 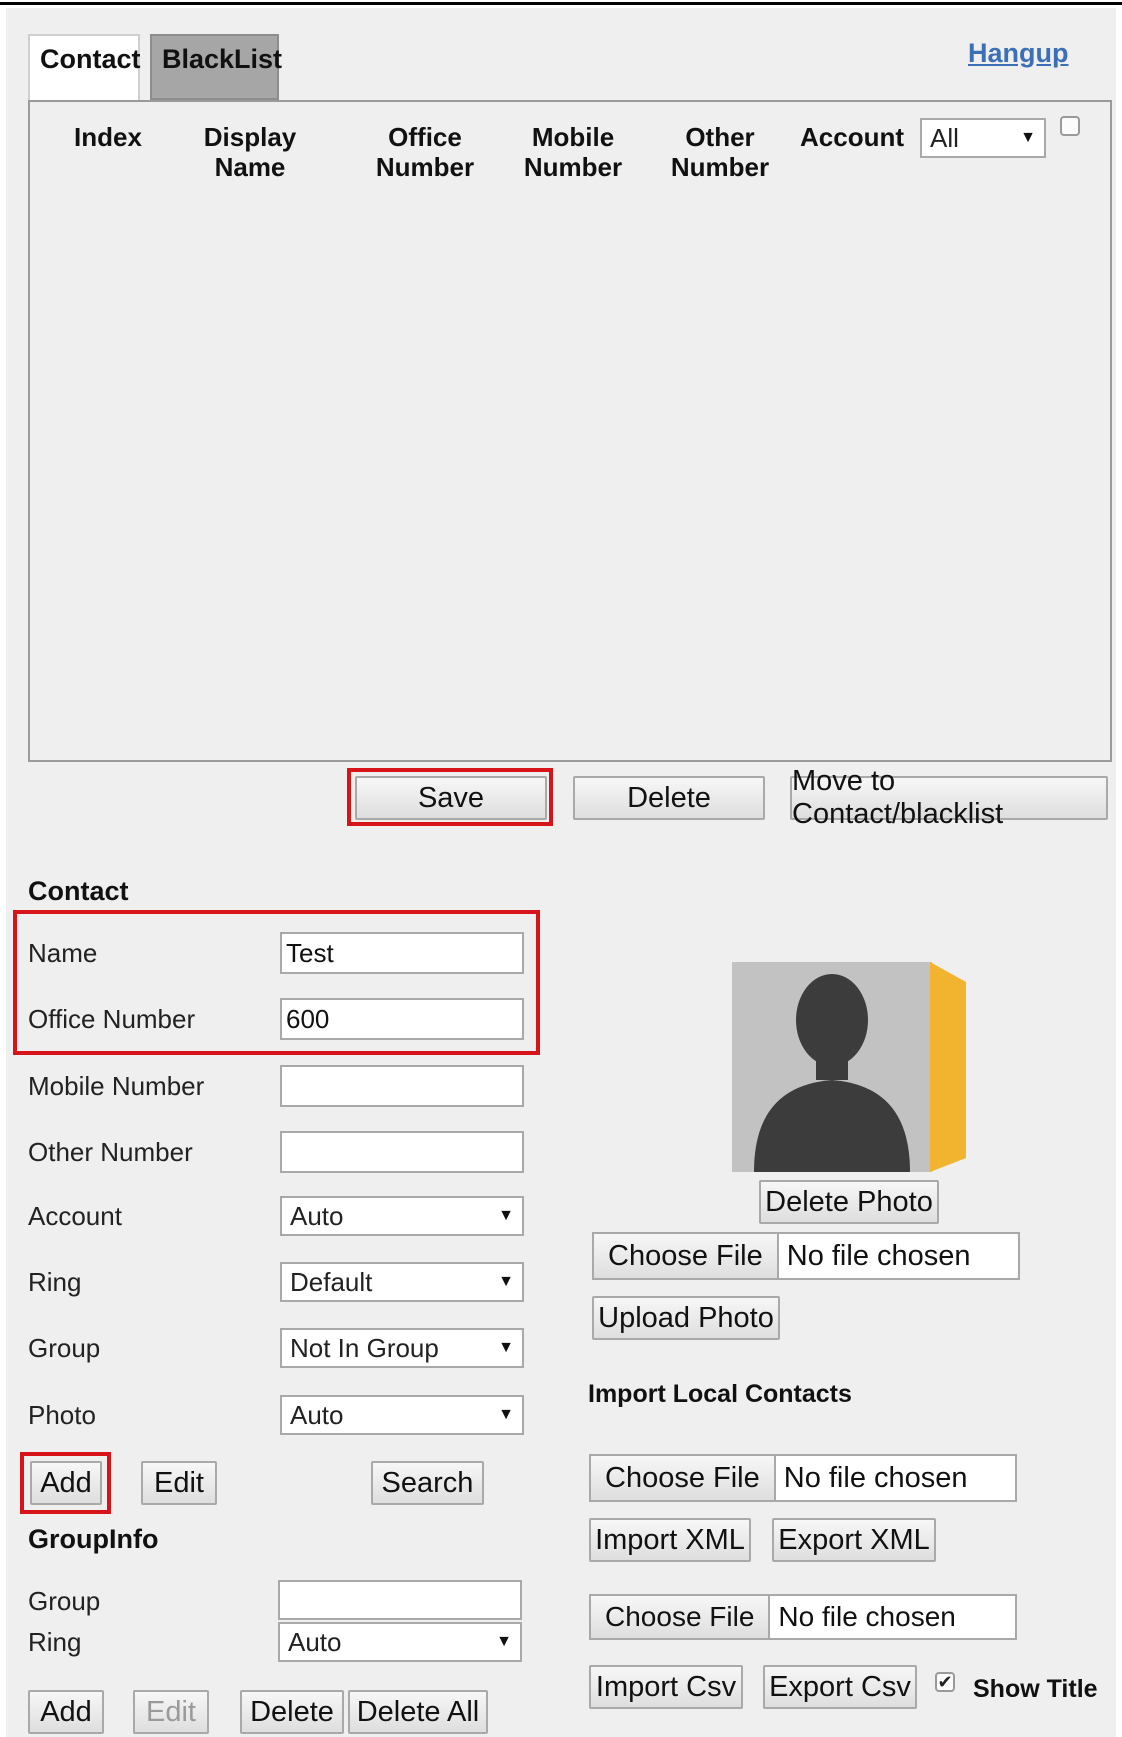 I want to click on groupinfo-ring-label: Ring, so click(x=55, y=1642).